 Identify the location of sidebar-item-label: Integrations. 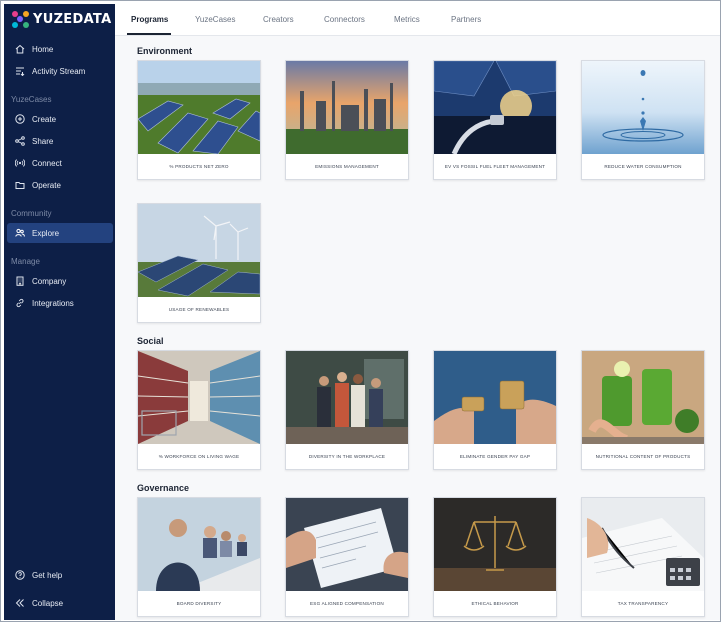
(53, 303).